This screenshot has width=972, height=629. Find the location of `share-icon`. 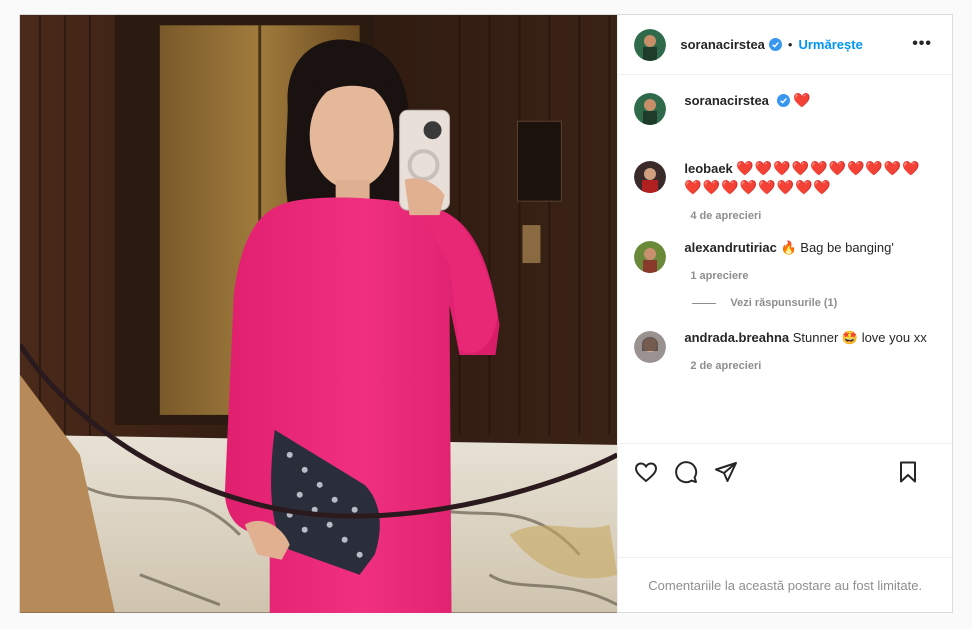

share-icon is located at coordinates (726, 472).